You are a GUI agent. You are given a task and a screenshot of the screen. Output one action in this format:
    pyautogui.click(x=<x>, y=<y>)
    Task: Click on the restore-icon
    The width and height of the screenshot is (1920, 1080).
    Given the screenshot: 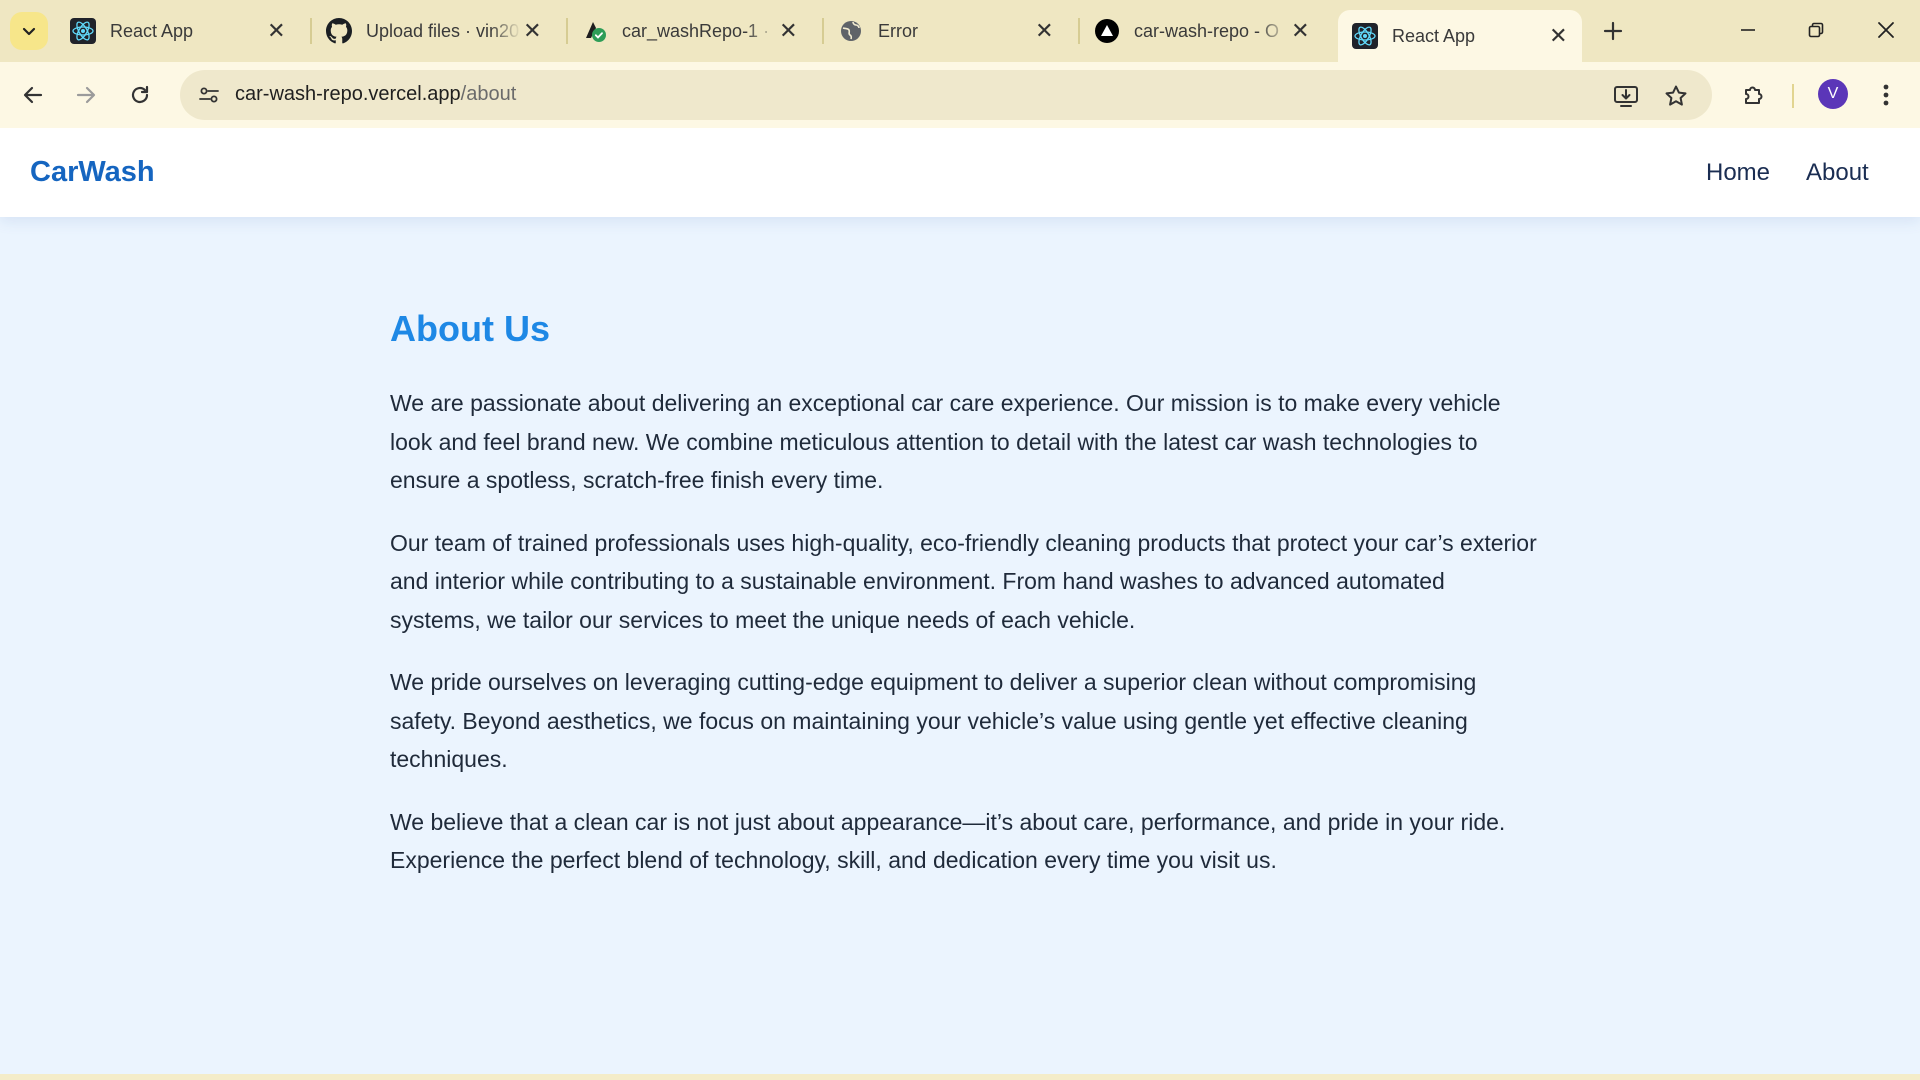 What is the action you would take?
    pyautogui.click(x=1816, y=30)
    